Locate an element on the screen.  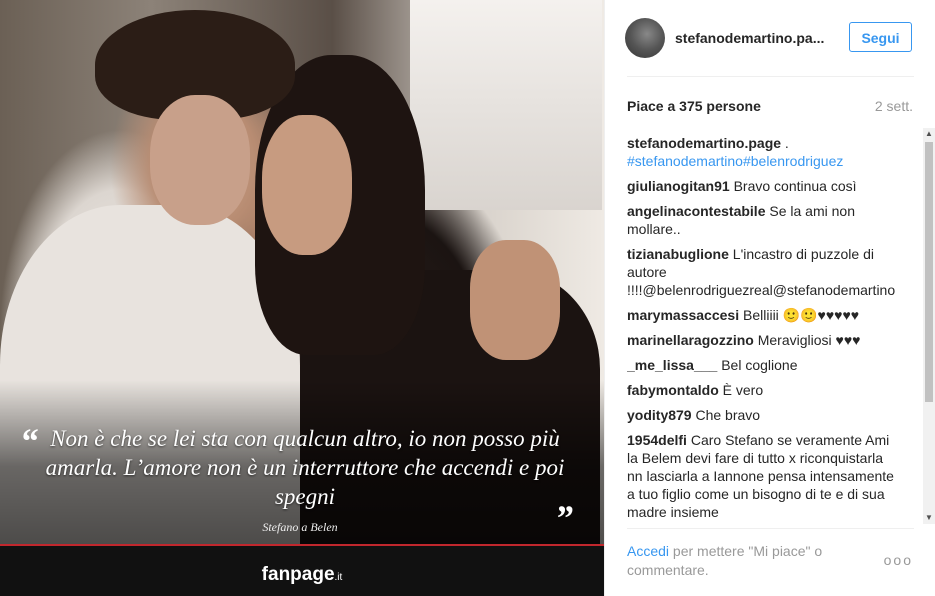
comment-username: angelinacontestabile is located at coordinates (696, 211).